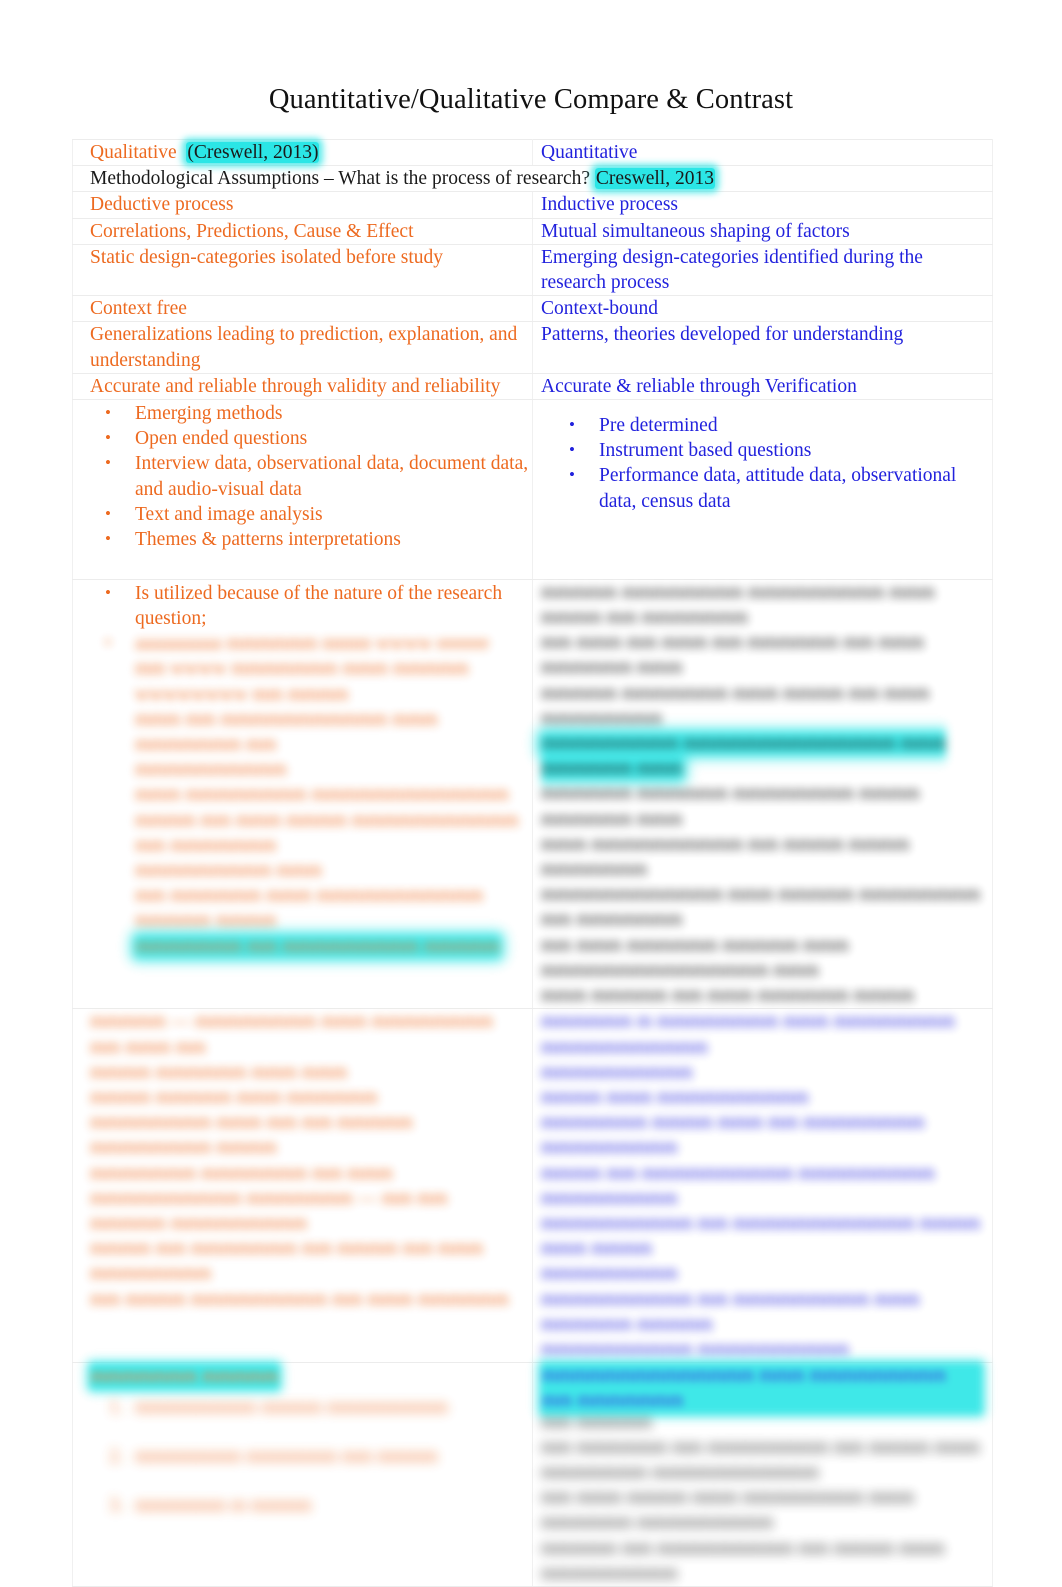 The width and height of the screenshot is (1062, 1587). What do you see at coordinates (609, 205) in the screenshot?
I see `row-text-right: Inductive process` at bounding box center [609, 205].